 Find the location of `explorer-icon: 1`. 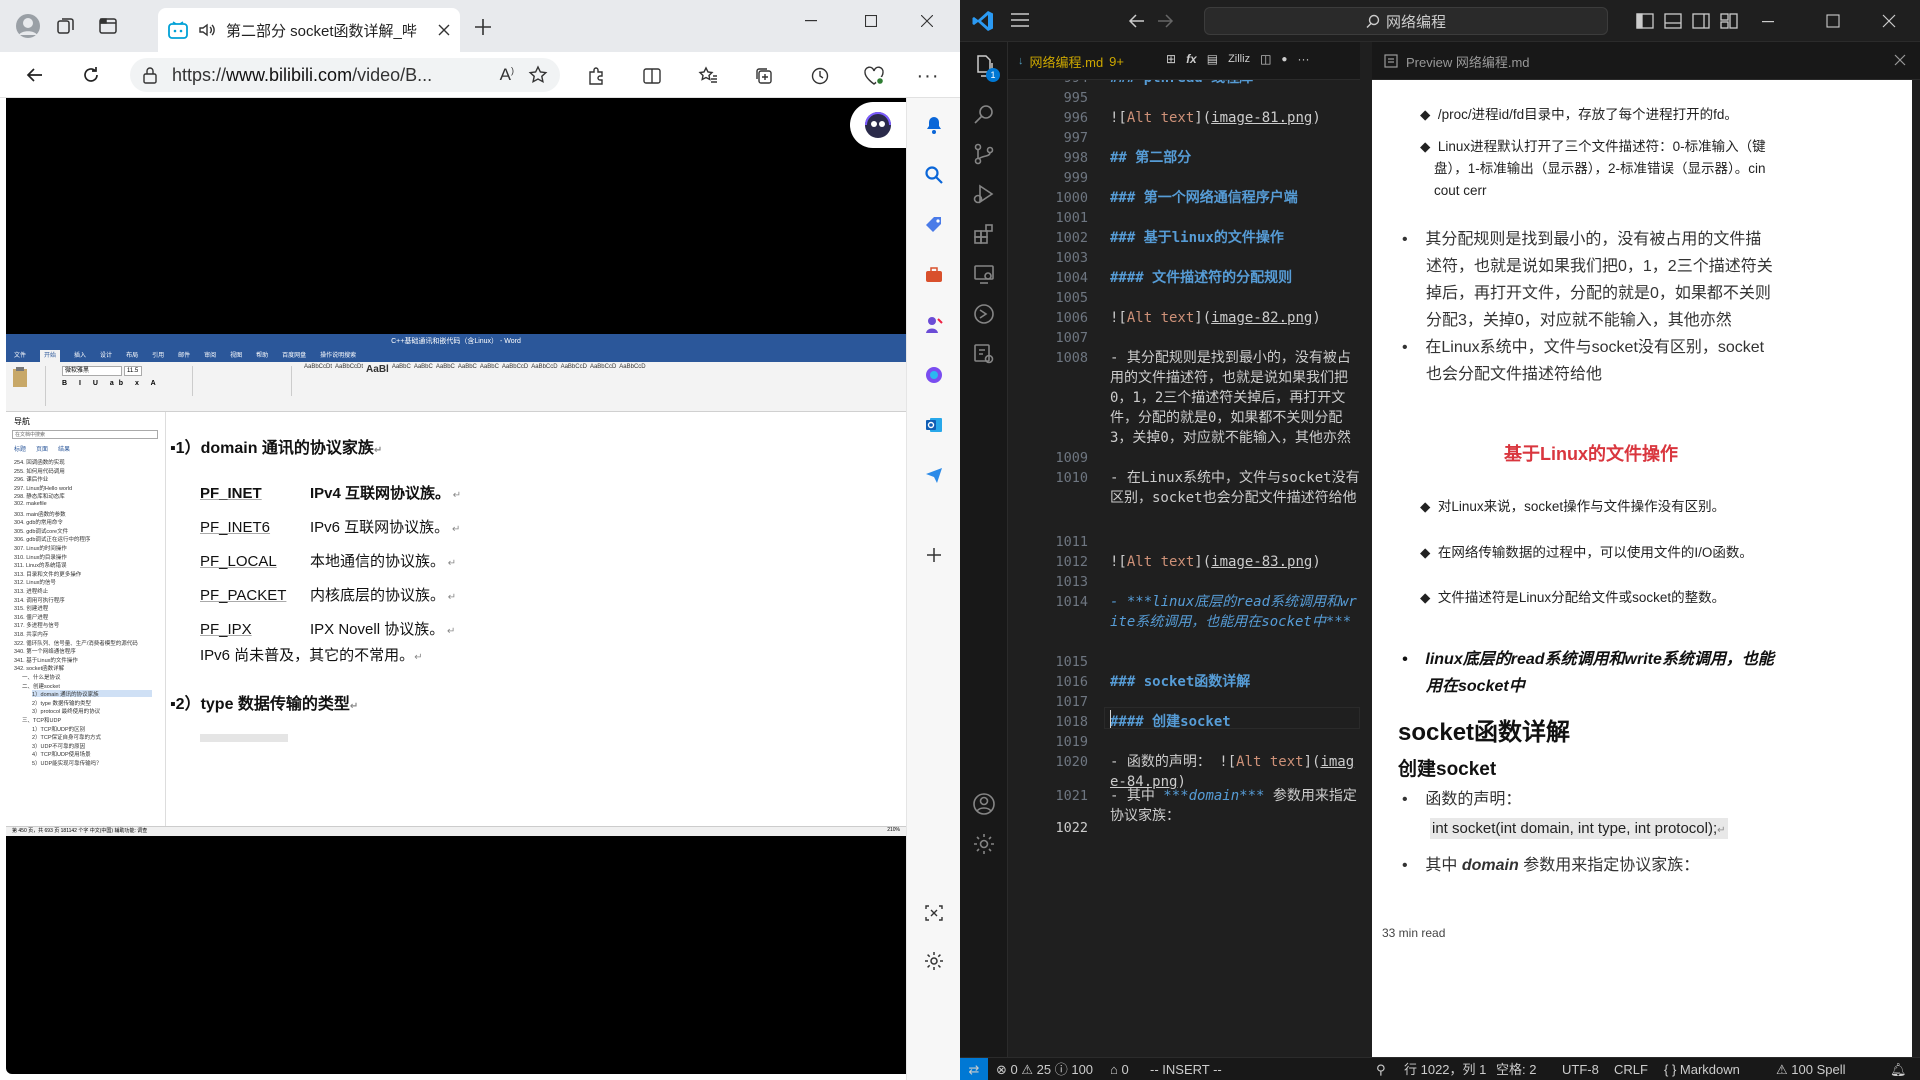

explorer-icon: 1 is located at coordinates (985, 67).